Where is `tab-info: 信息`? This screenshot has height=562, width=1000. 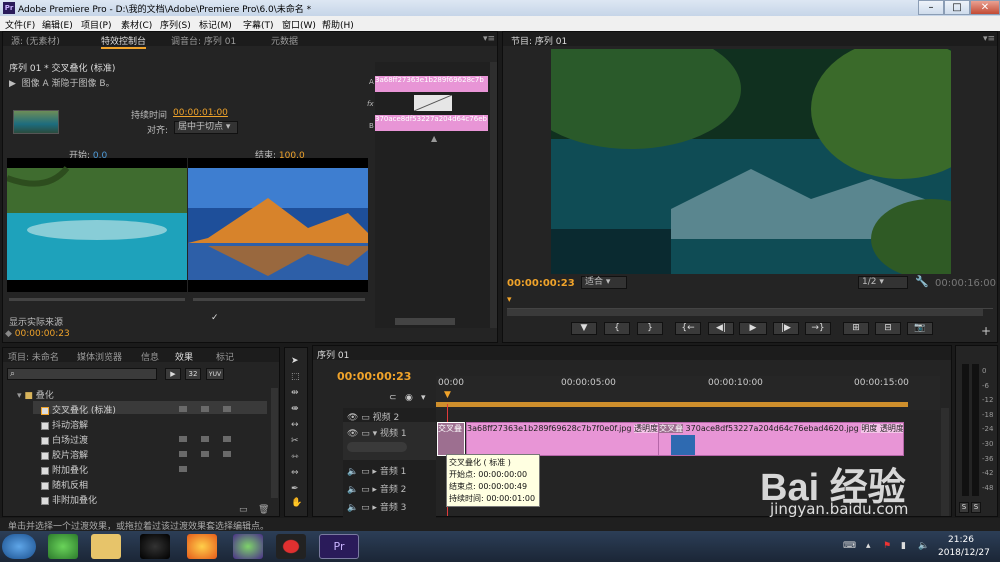 tab-info: 信息 is located at coordinates (150, 356).